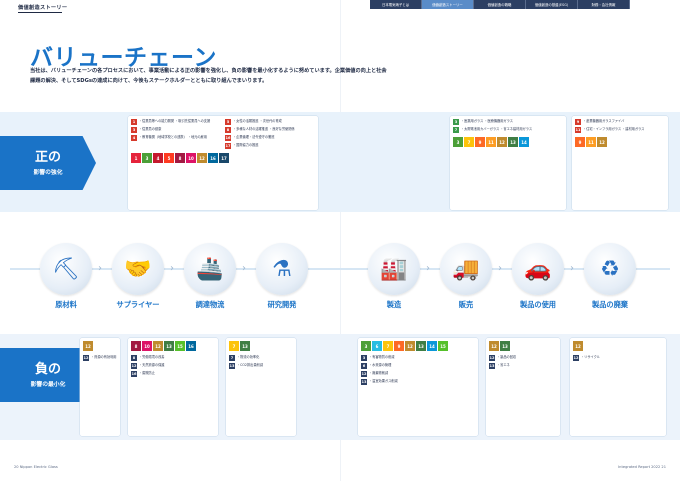  Describe the element at coordinates (269, 146) in the screenshot. I see `pos-item: 17 ・国際協力の推進` at that location.